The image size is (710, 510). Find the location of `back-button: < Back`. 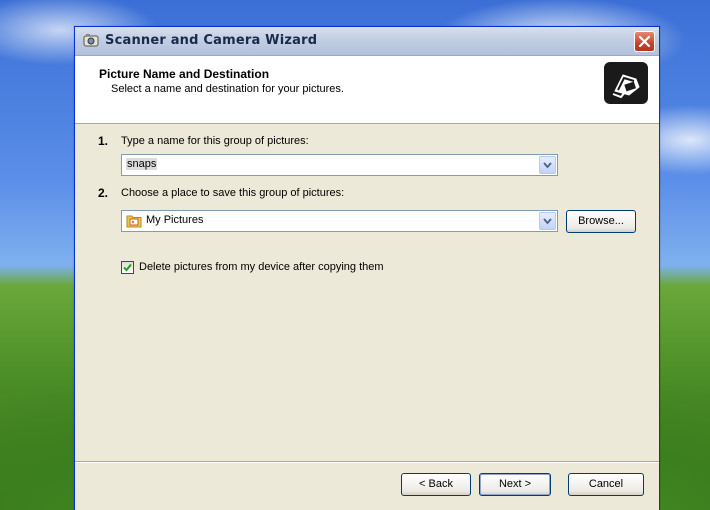

back-button: < Back is located at coordinates (436, 484).